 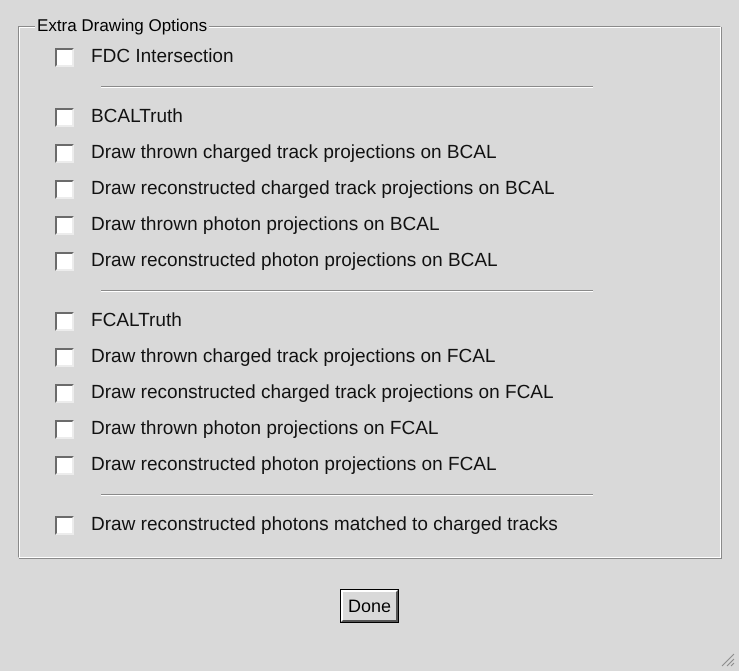 What do you see at coordinates (293, 357) in the screenshot?
I see `checkbox-label: Draw thrown charged track projections on FCAL` at bounding box center [293, 357].